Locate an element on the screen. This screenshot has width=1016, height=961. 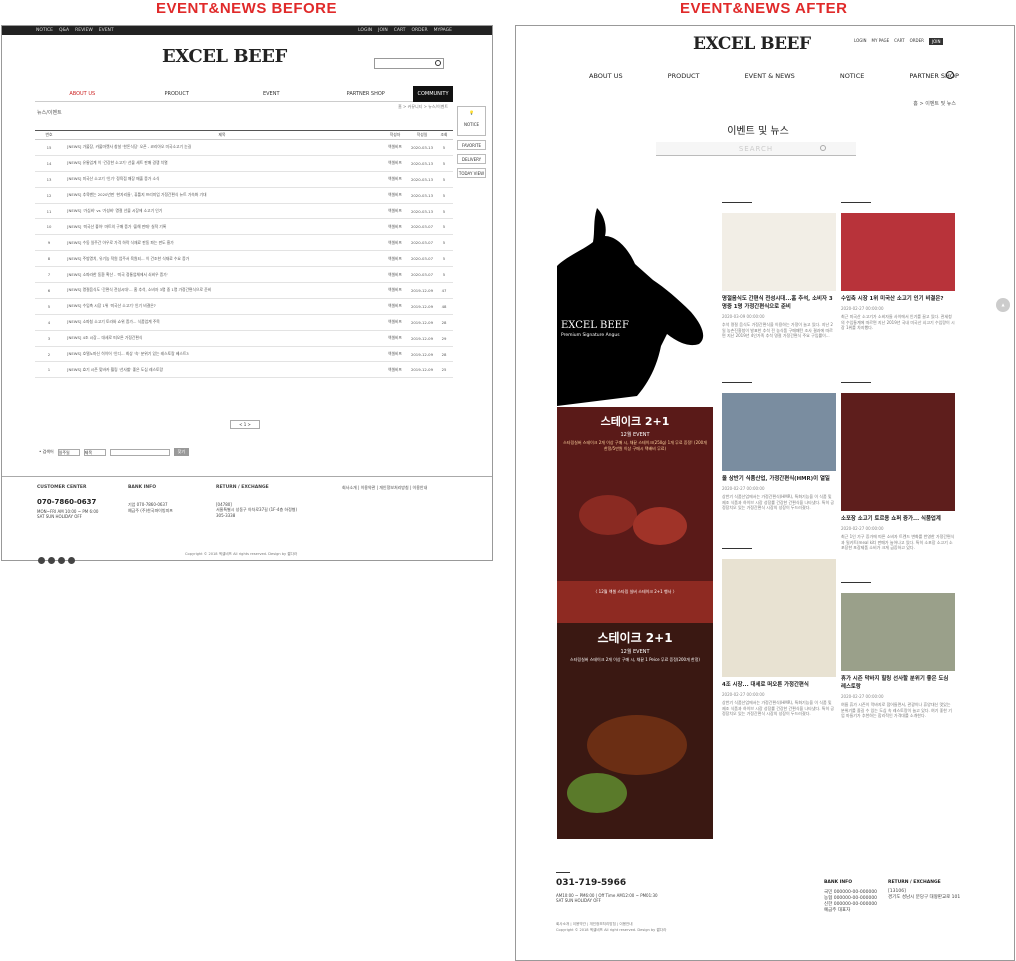
topbar-link: NOTICE is located at coordinates (44, 30).